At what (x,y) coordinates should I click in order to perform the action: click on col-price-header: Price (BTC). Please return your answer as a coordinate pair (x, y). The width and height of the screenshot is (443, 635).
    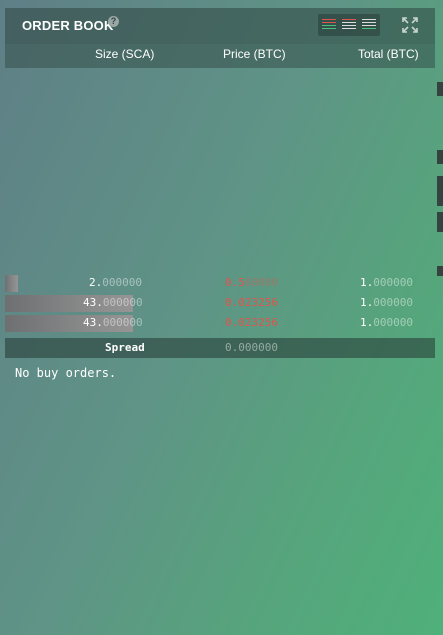
    Looking at the image, I should click on (254, 54).